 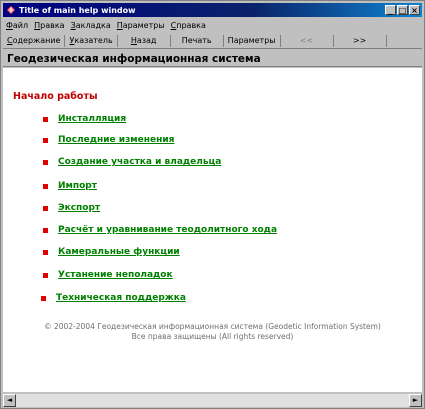 What do you see at coordinates (49, 25) in the screenshot?
I see `menu-edit: Правка` at bounding box center [49, 25].